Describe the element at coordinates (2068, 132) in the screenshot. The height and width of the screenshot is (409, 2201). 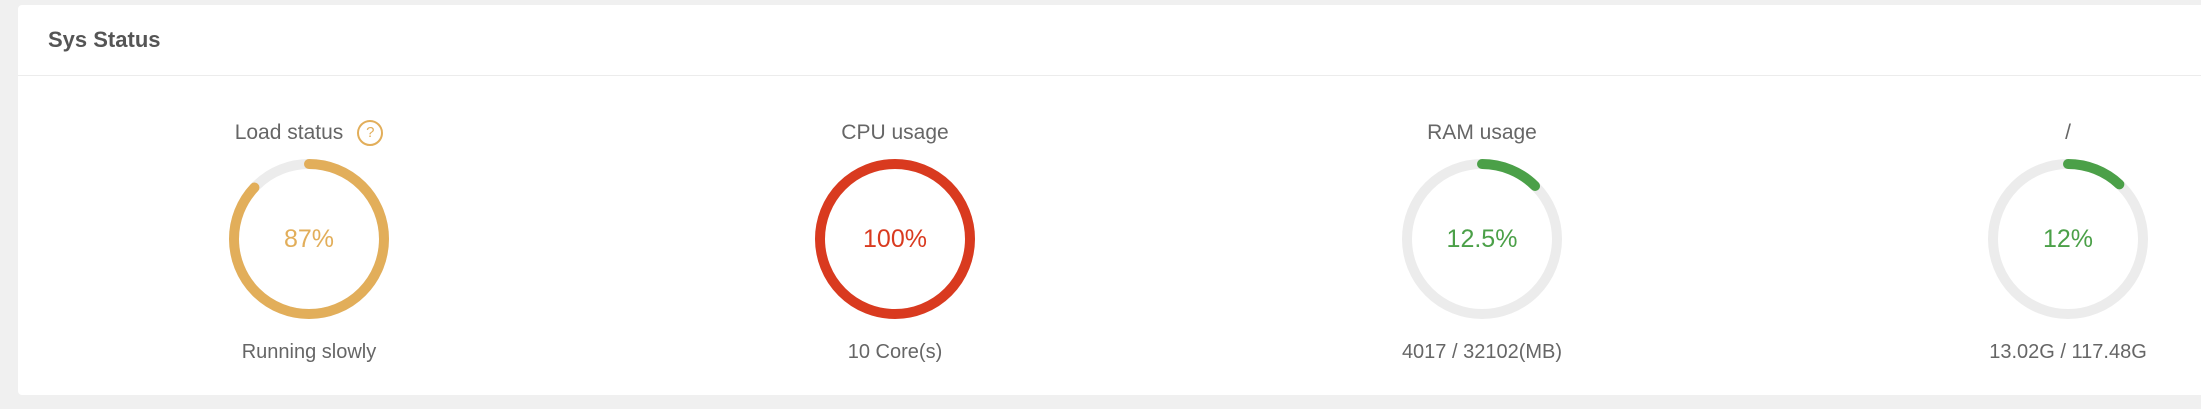
I see `gauge-label: /` at that location.